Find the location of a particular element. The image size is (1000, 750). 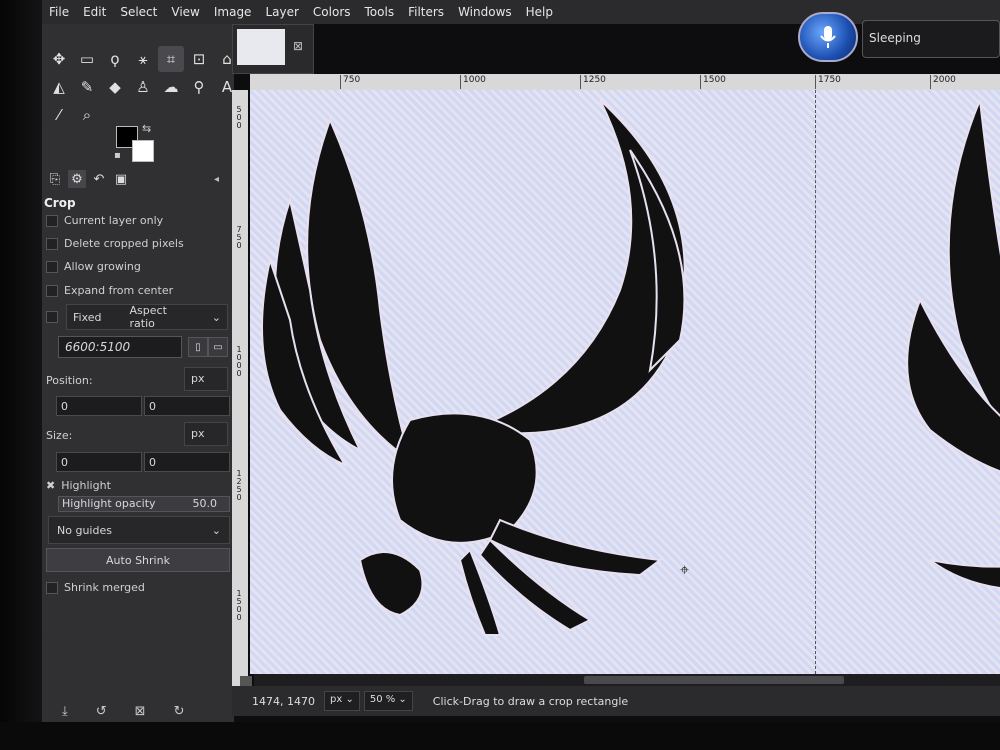

ruler-tick-label: 5 0 0 is located at coordinates (239, 117).